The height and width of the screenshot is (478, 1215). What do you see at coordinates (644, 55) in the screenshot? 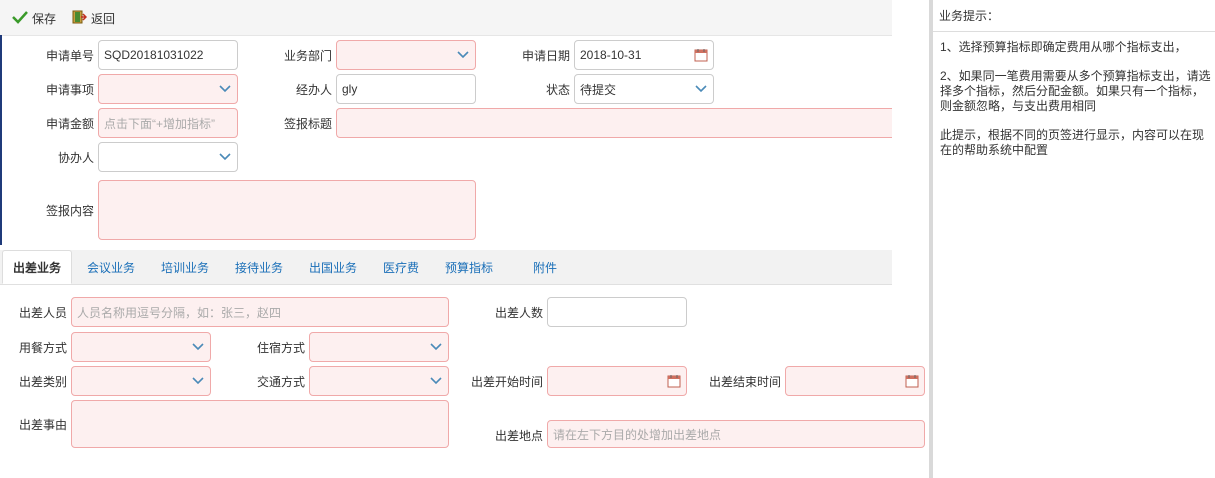
I see `apply-date-field: 2018-10-31` at bounding box center [644, 55].